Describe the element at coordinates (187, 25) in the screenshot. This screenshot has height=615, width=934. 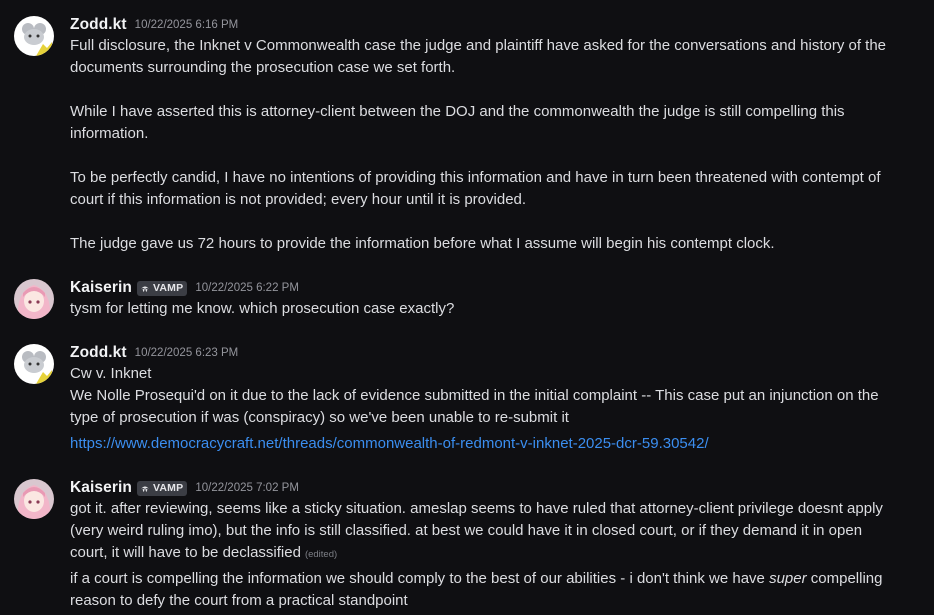
I see `timestamp: 10/22/2025 6:16 PM` at that location.